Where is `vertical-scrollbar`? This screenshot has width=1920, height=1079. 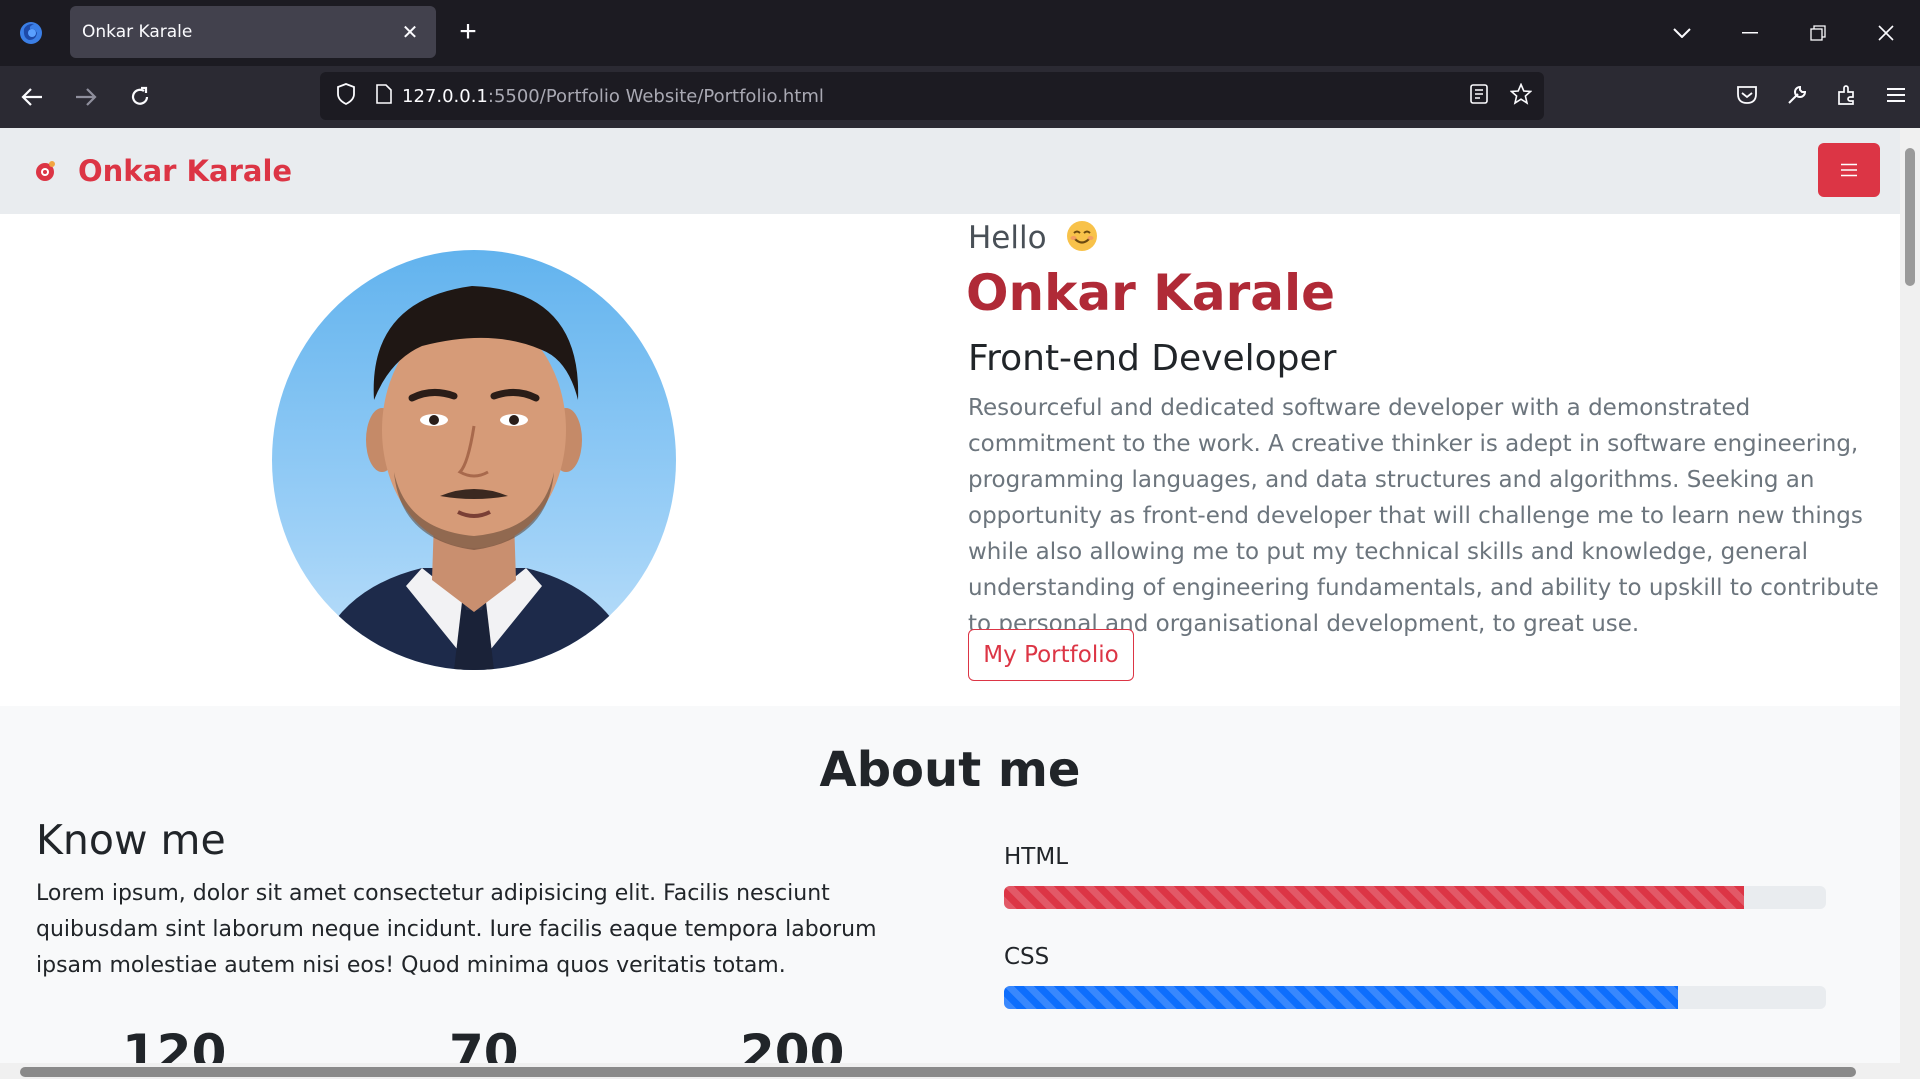 vertical-scrollbar is located at coordinates (1910, 603).